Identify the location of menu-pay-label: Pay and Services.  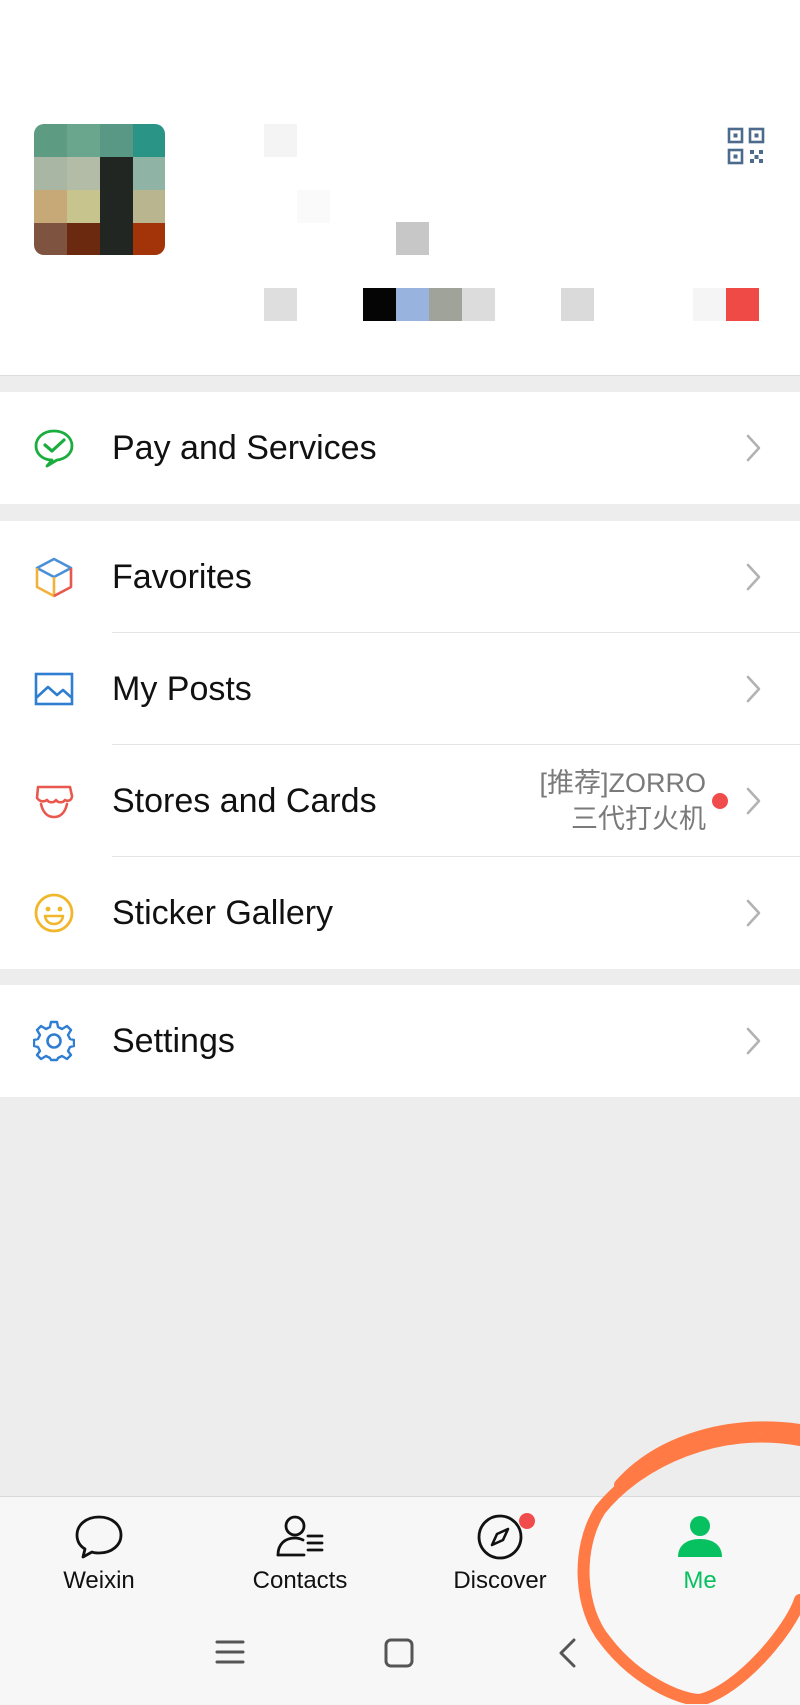
(244, 447).